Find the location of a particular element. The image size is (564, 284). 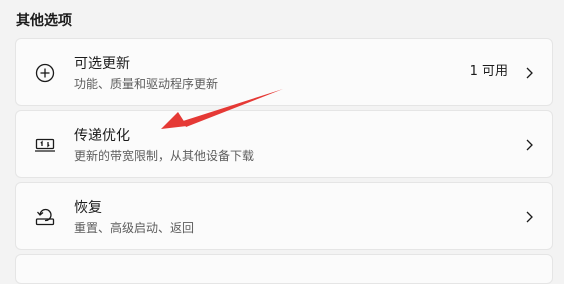

delivery-optimization-icon is located at coordinates (45, 145).